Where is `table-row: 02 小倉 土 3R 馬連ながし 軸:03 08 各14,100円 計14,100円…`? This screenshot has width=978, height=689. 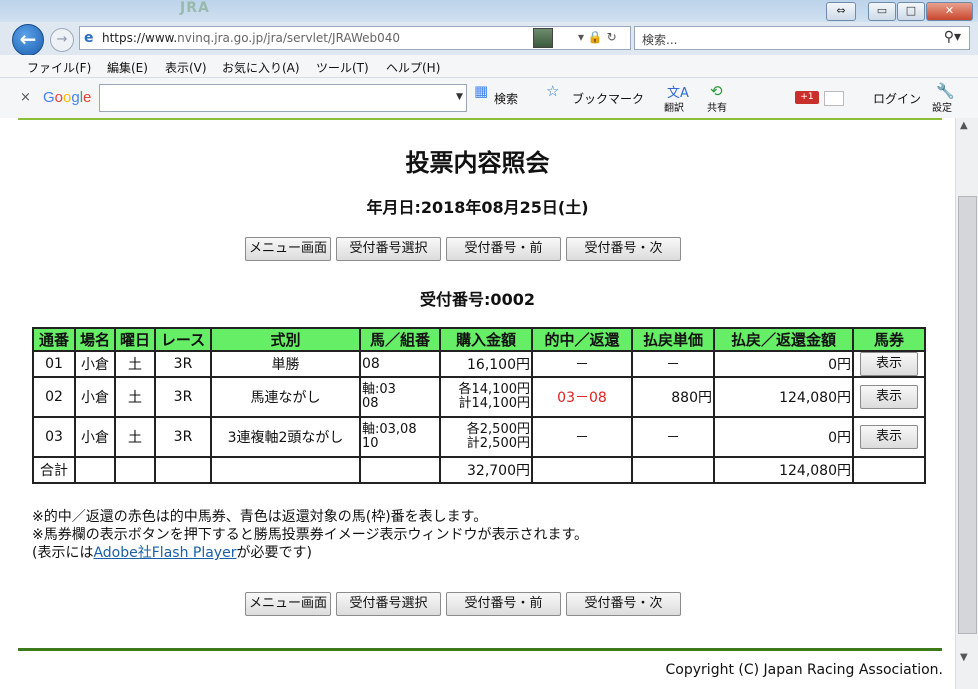 table-row: 02 小倉 土 3R 馬連ながし 軸:03 08 各14,100円 計14,100円… is located at coordinates (479, 397).